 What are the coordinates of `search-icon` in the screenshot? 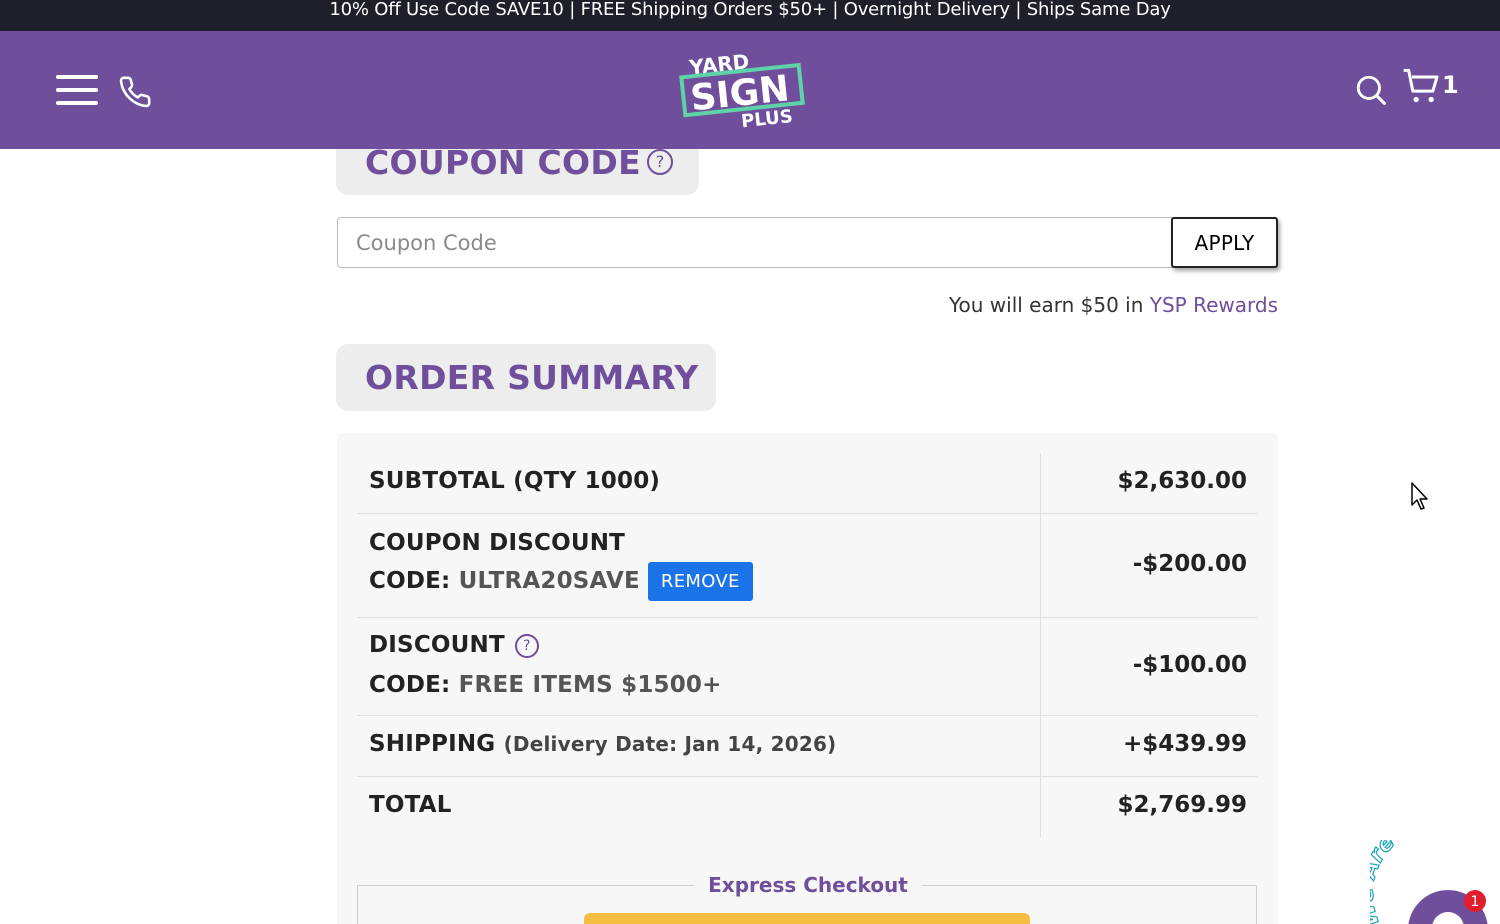 It's located at (1371, 90).